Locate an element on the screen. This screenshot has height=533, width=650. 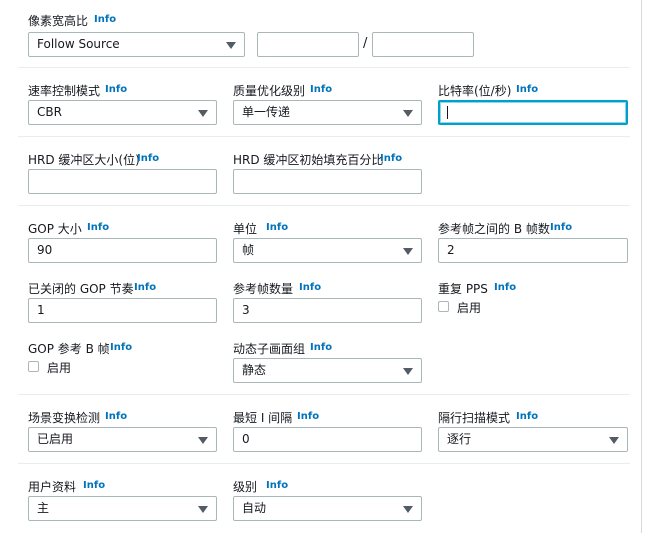
repeat-pps-label: 重复 PPS is located at coordinates (463, 289).